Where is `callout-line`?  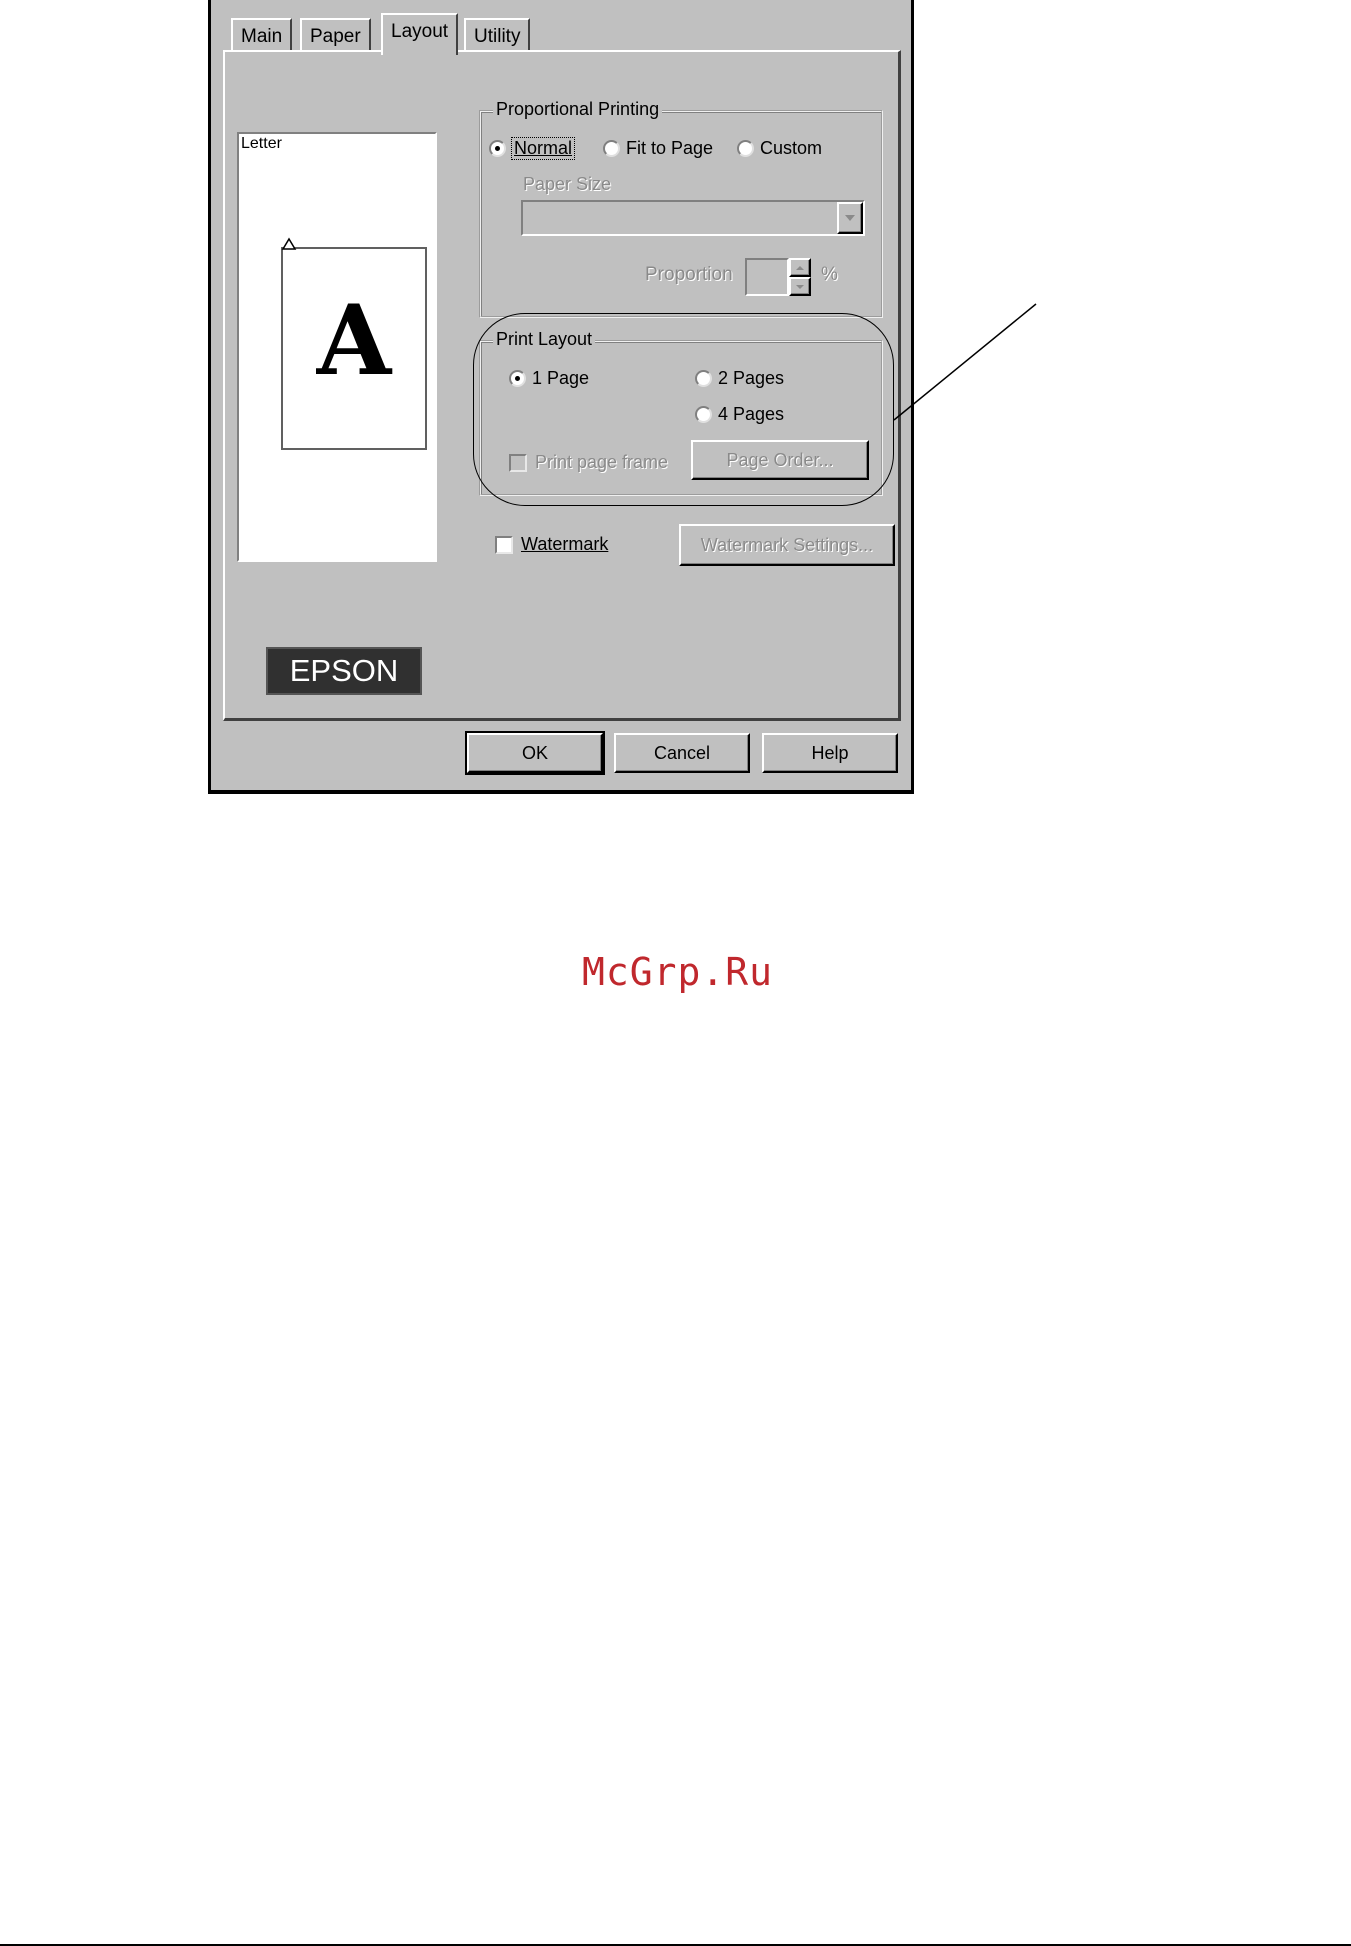
callout-line is located at coordinates (965, 362).